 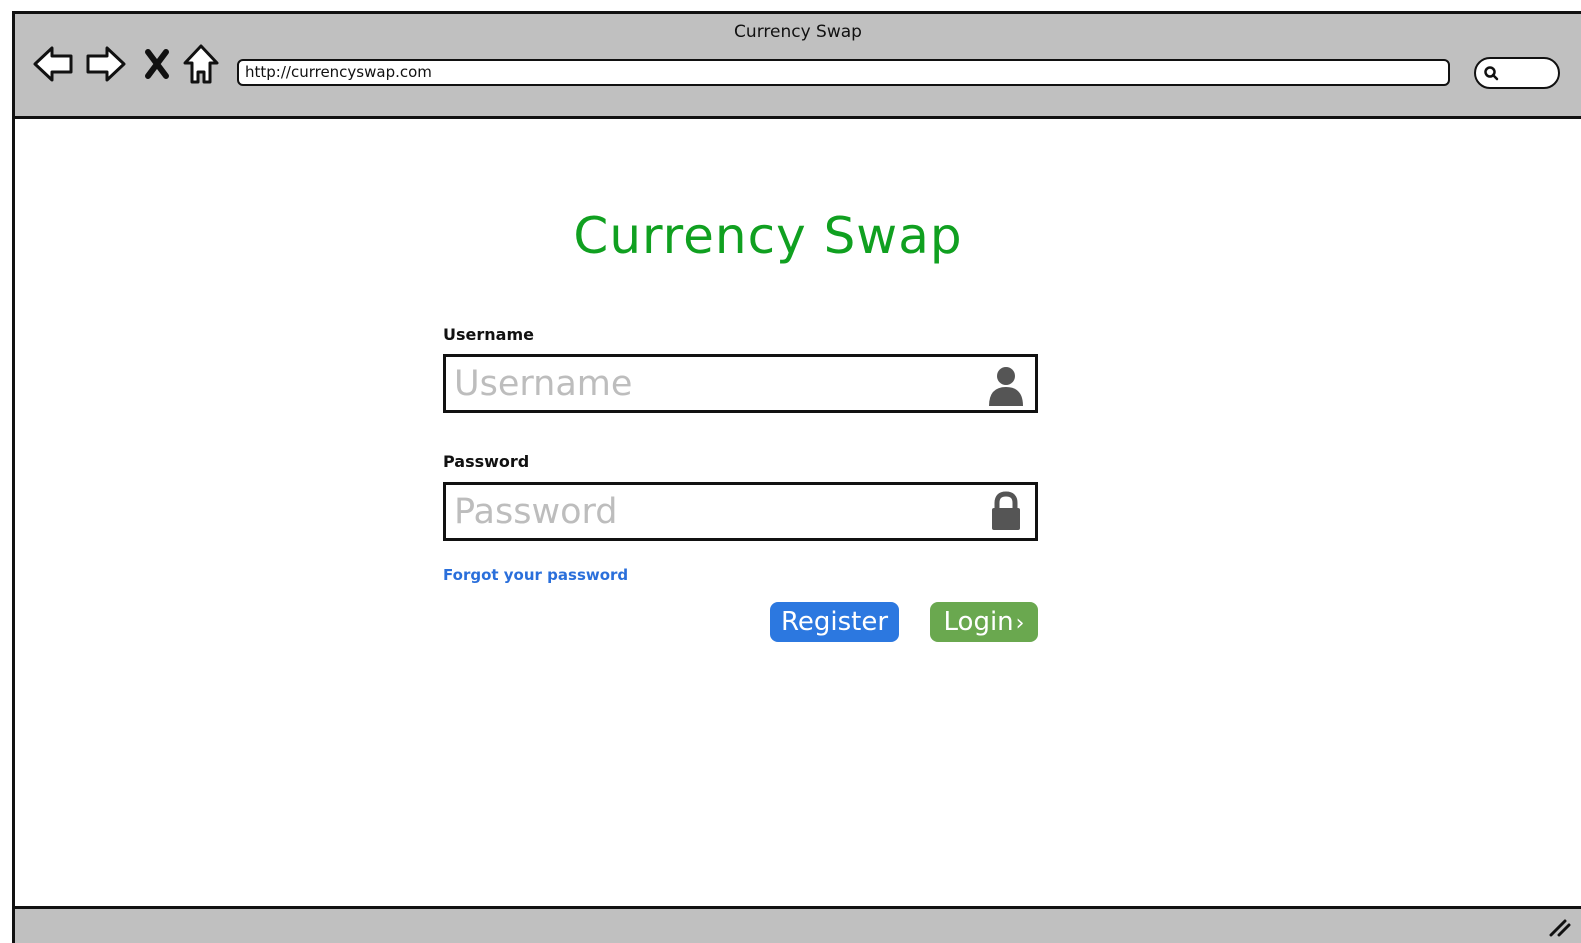 I want to click on username-input, so click(x=740, y=383).